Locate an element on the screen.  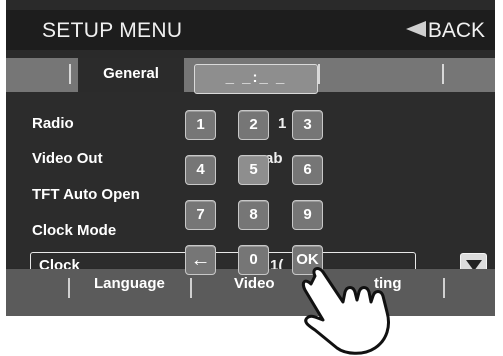
keypad-key-2: 2 is located at coordinates (253, 125).